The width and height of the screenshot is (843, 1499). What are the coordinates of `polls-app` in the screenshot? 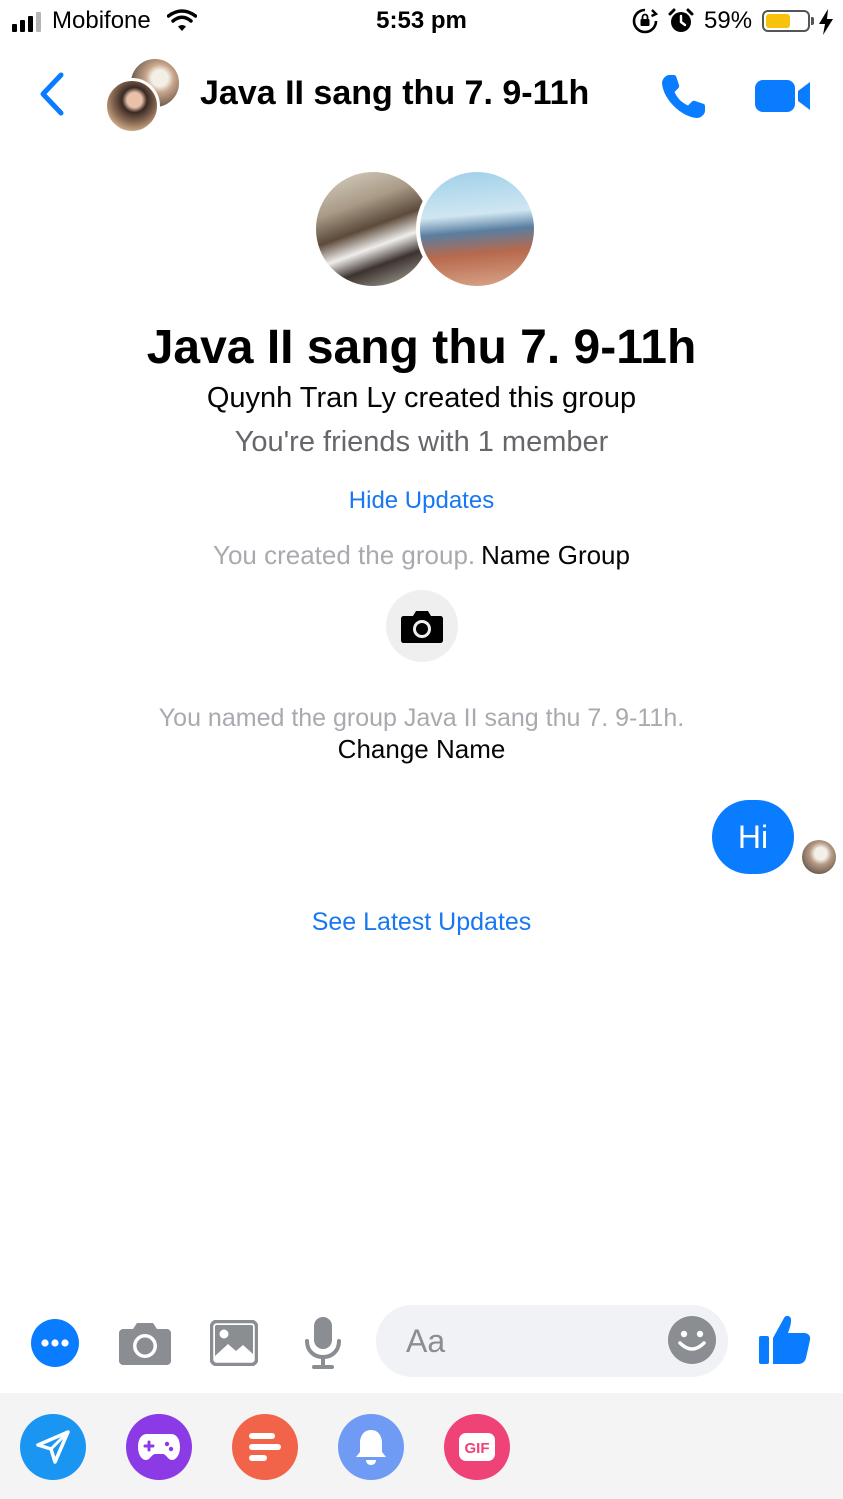 It's located at (265, 1447).